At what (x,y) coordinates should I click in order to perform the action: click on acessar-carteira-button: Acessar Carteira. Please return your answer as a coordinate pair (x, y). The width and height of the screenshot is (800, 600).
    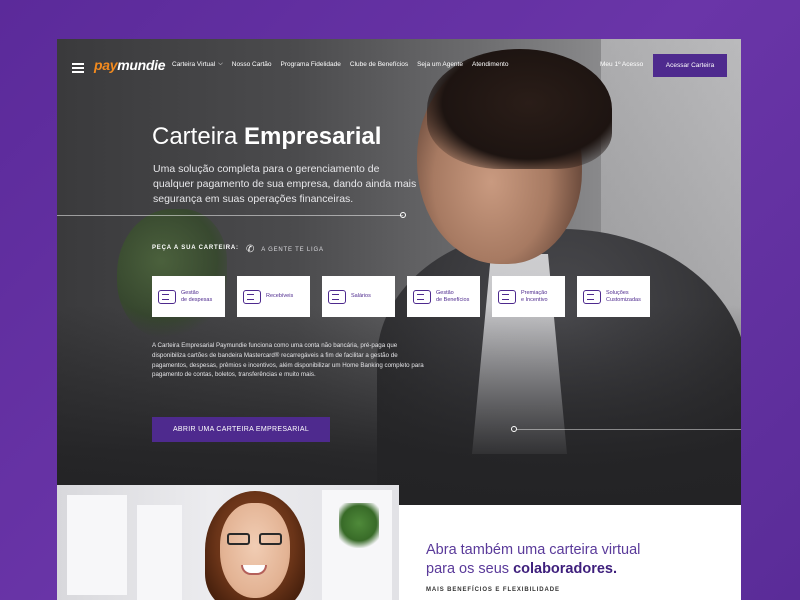
    Looking at the image, I should click on (690, 65).